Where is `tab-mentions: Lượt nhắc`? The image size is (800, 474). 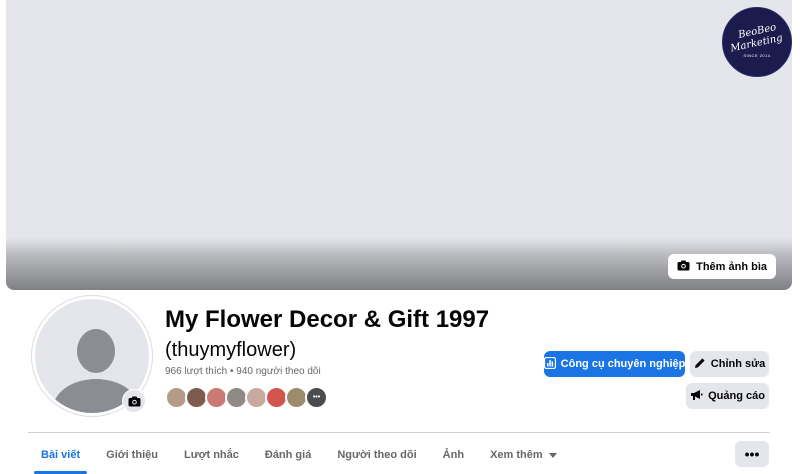 tab-mentions: Lượt nhắc is located at coordinates (211, 455).